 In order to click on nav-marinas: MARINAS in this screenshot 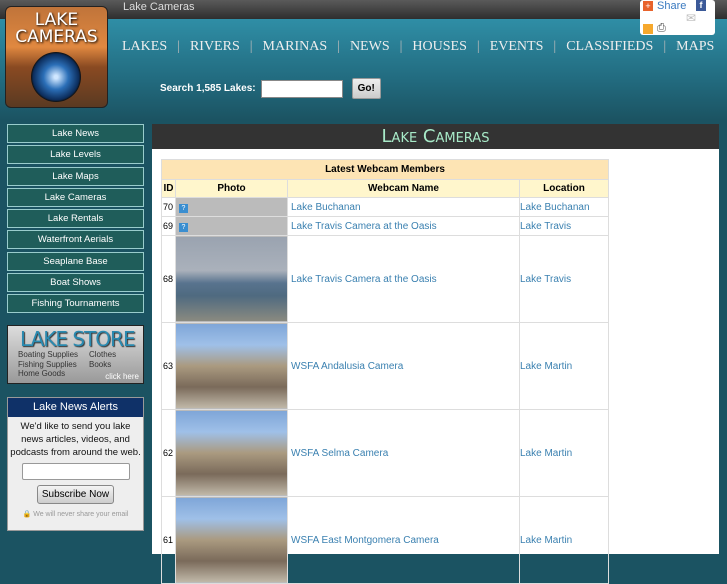, I will do `click(295, 47)`.